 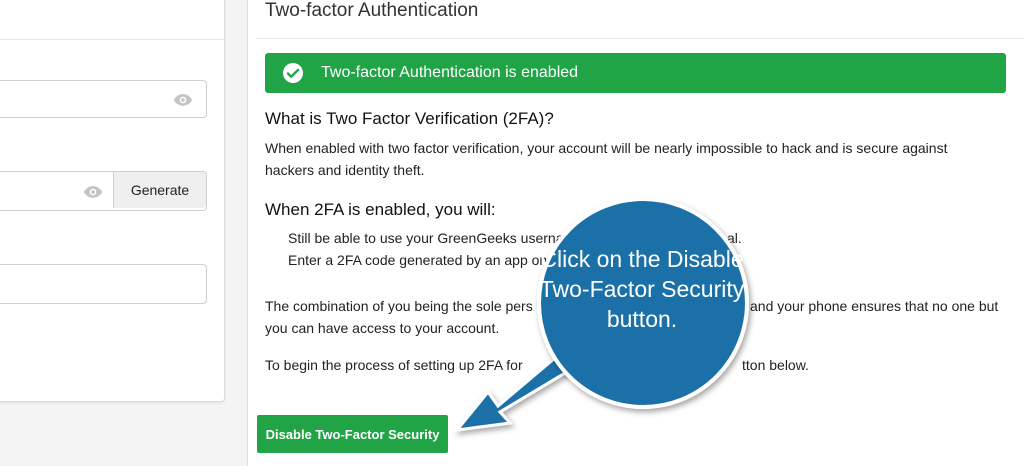 What do you see at coordinates (874, 306) in the screenshot?
I see `combo-text-1b: and your phone ensures that no one but` at bounding box center [874, 306].